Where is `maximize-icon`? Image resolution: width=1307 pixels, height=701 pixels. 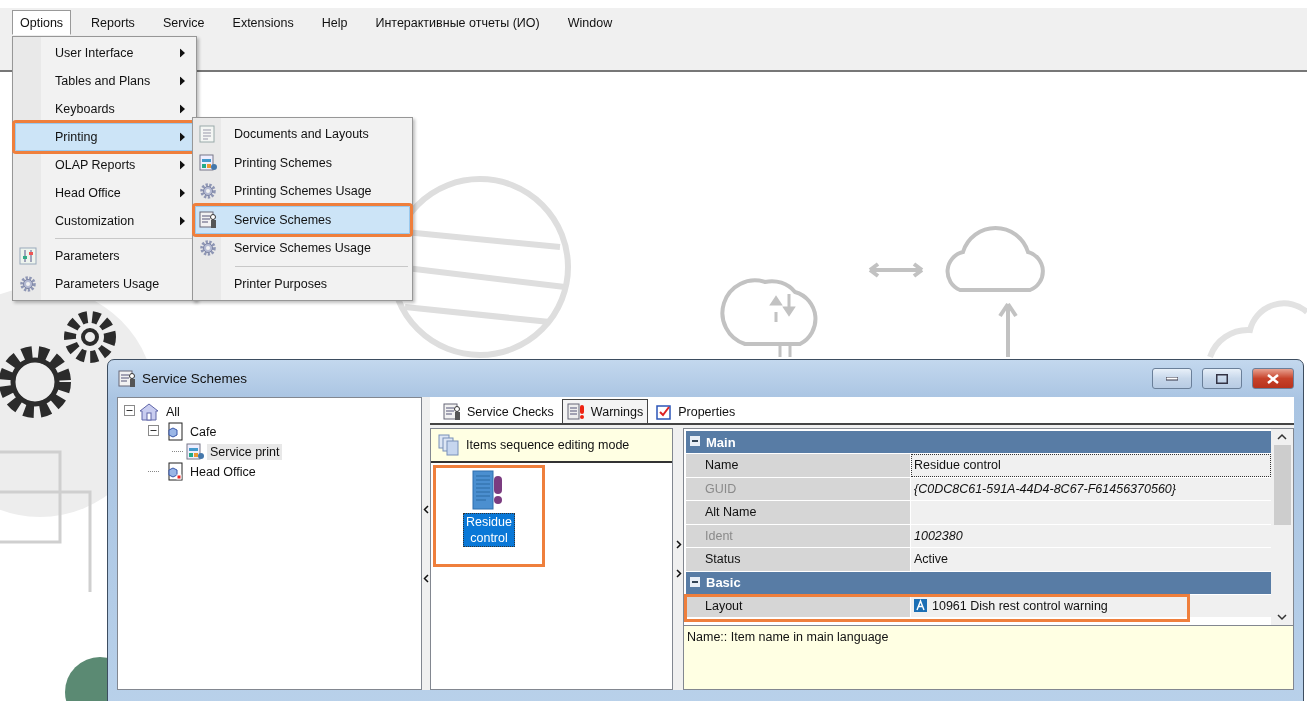
maximize-icon is located at coordinates (1222, 378).